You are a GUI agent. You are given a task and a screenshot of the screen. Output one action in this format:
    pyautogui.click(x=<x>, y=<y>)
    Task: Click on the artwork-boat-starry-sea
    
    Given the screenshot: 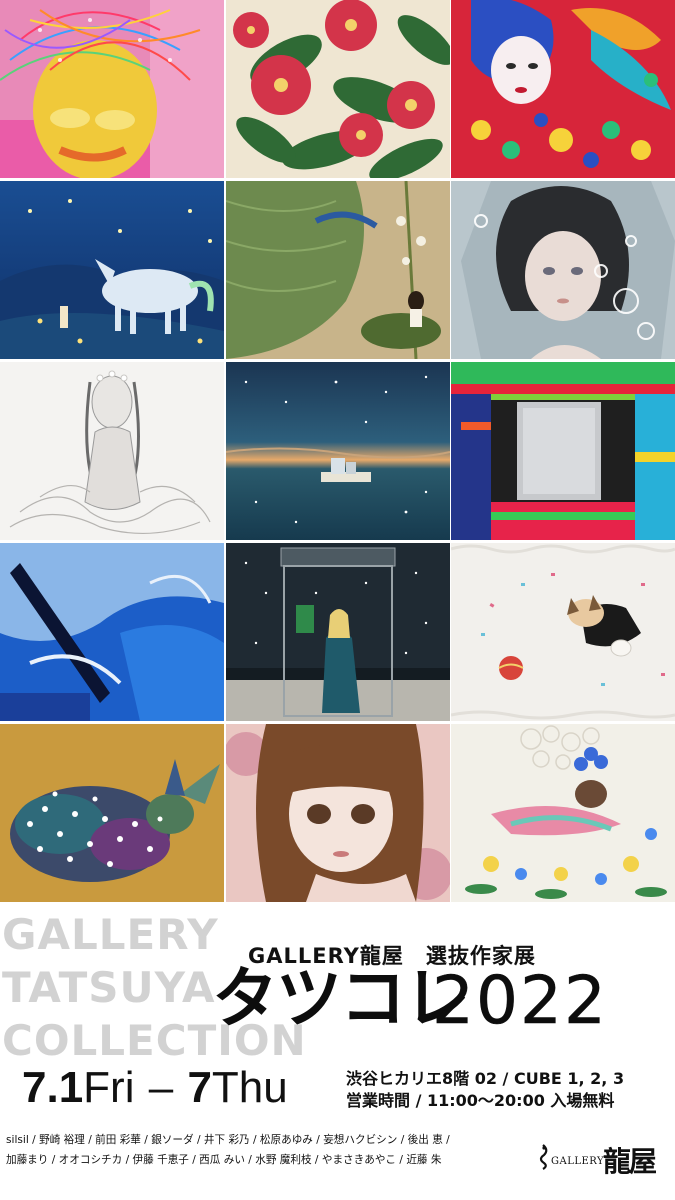 What is the action you would take?
    pyautogui.click(x=337, y=451)
    